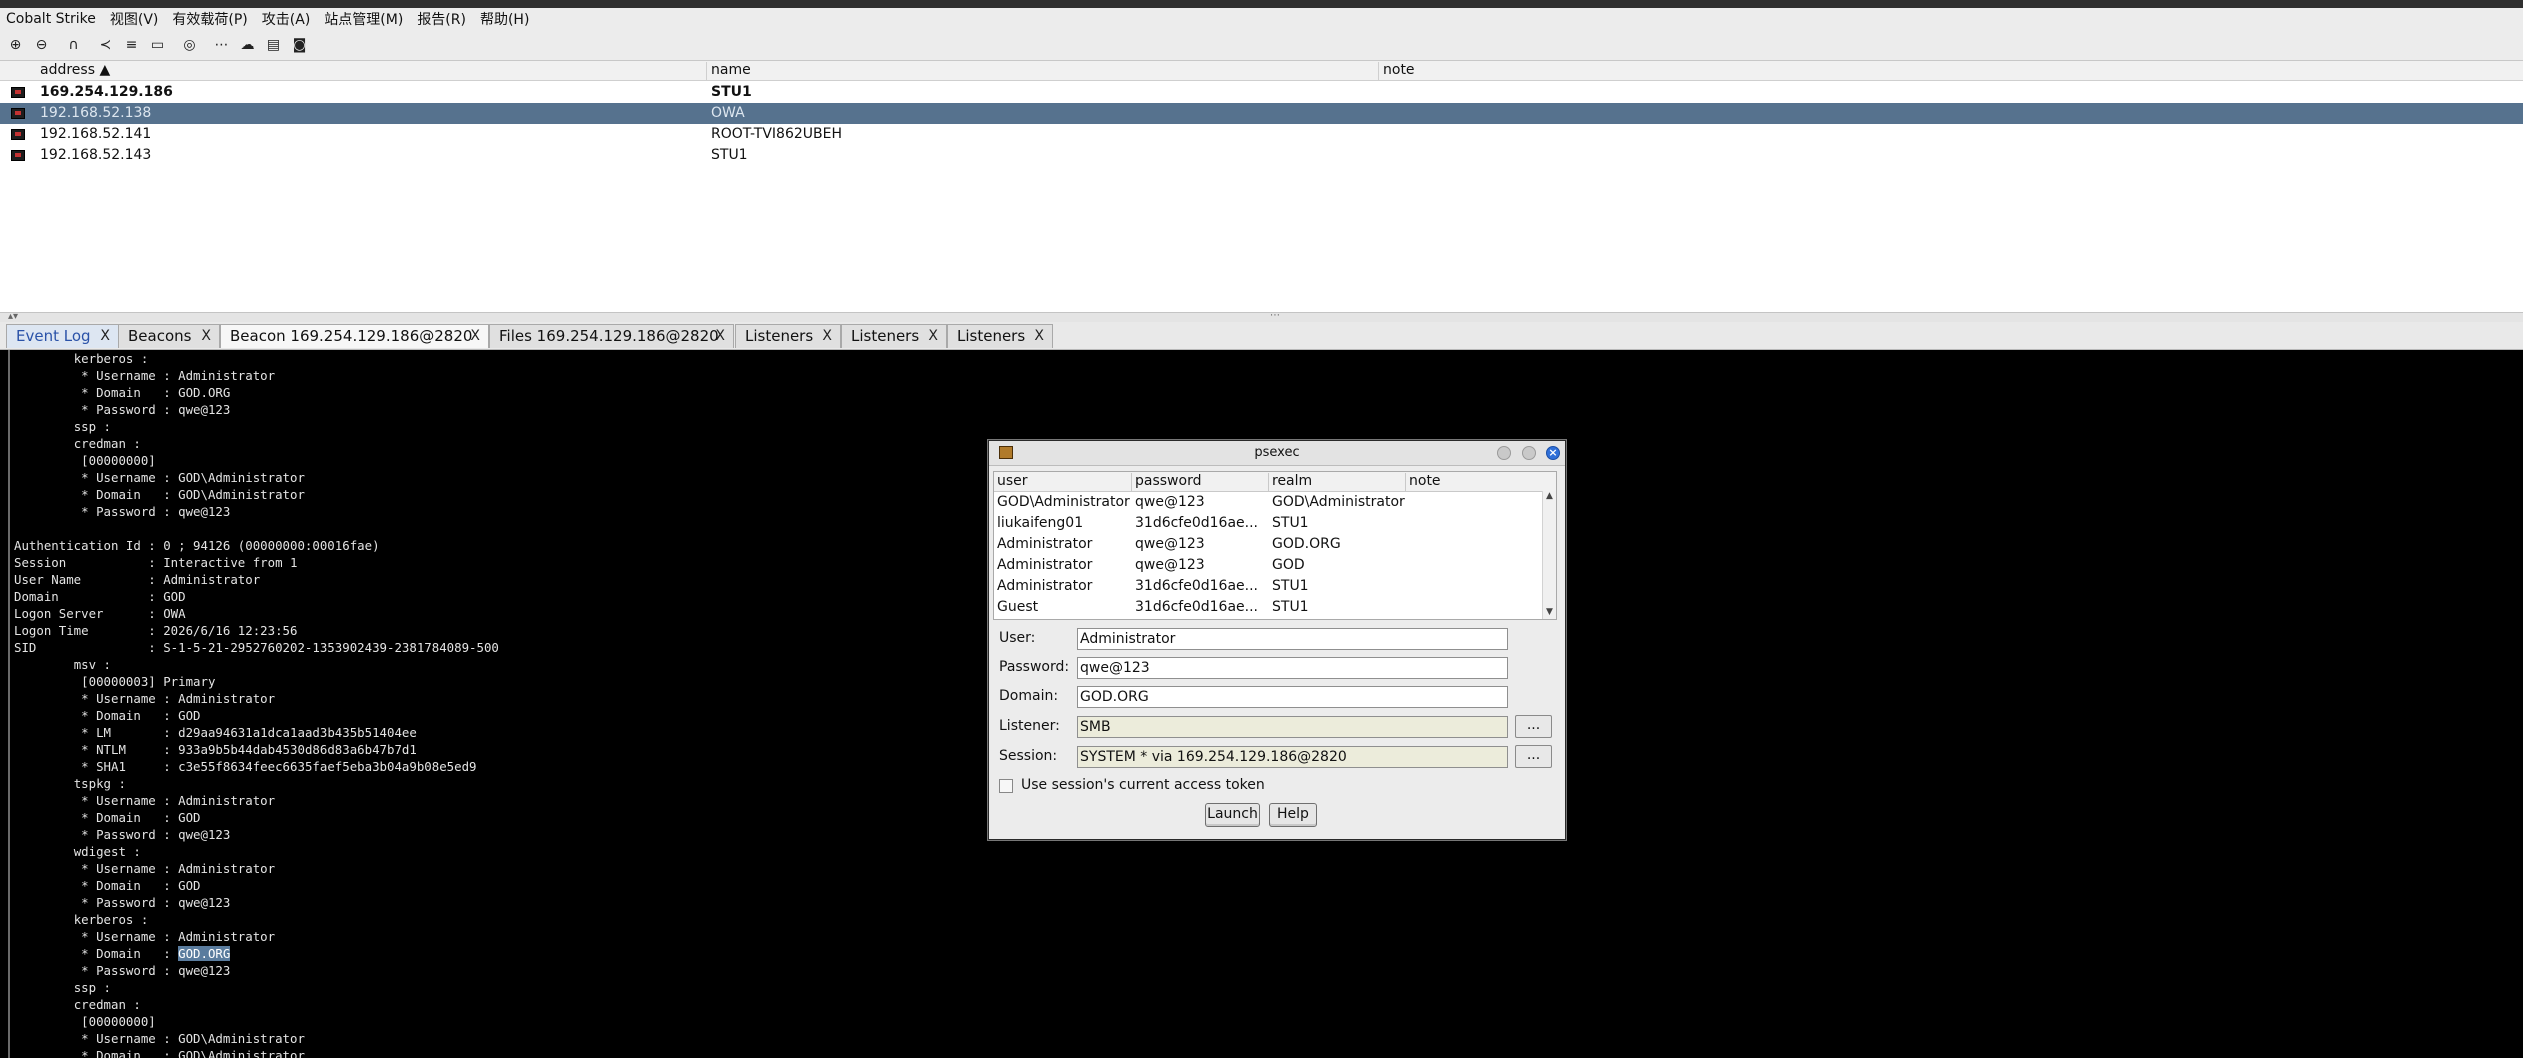 Image resolution: width=2523 pixels, height=1058 pixels. I want to click on column-user: user, so click(1012, 481).